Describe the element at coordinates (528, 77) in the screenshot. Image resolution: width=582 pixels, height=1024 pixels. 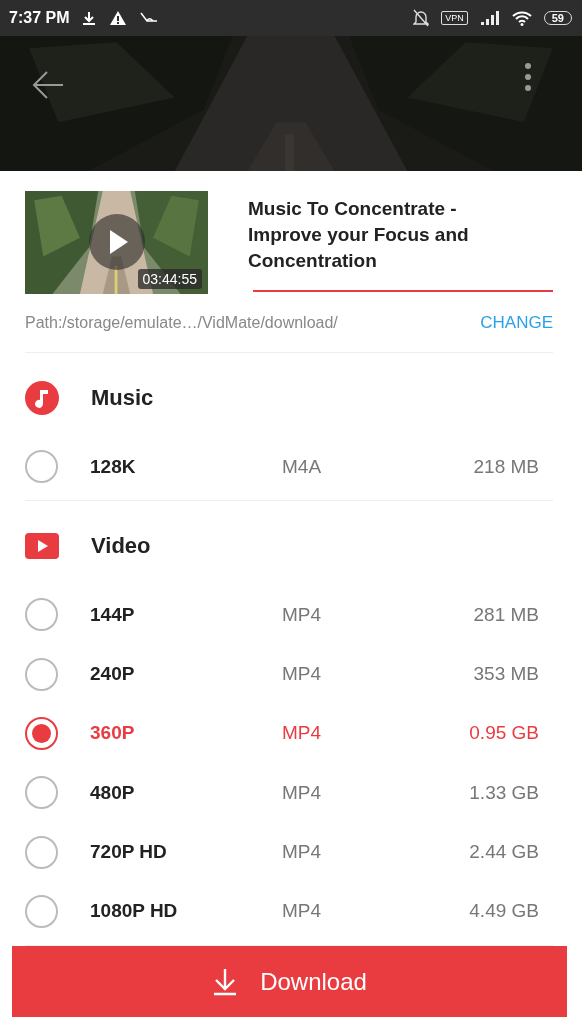
I see `more-icon` at that location.